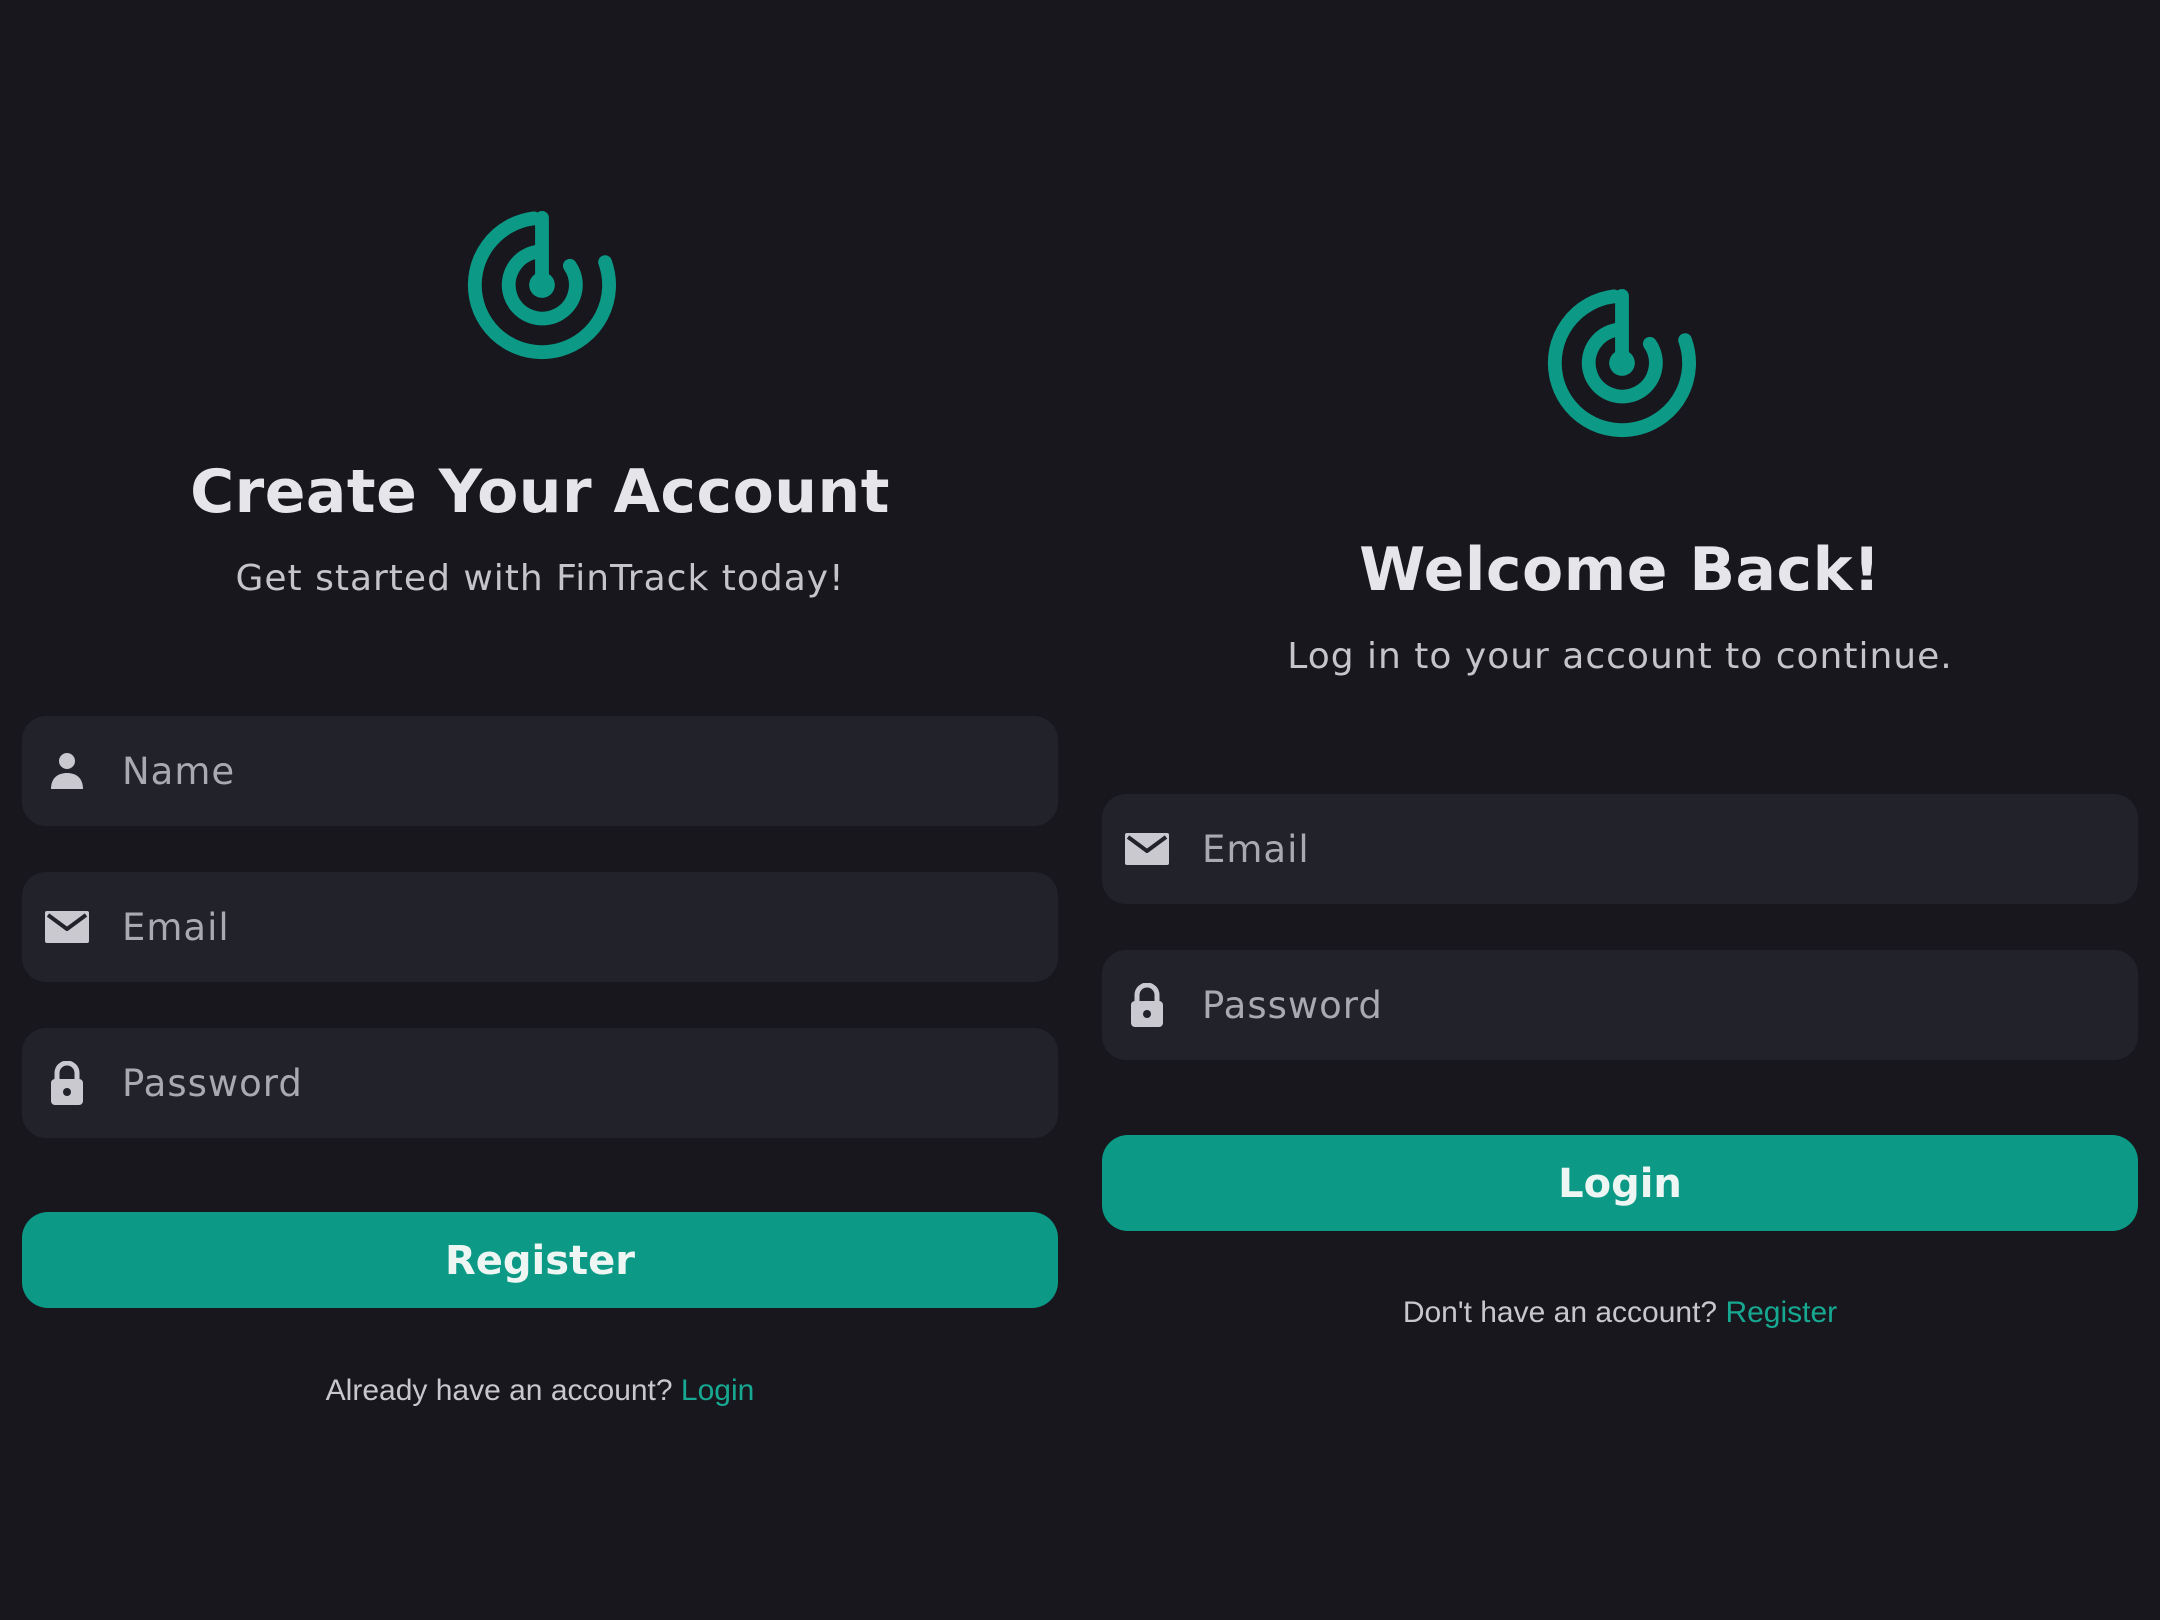 The width and height of the screenshot is (2160, 1620). I want to click on register-link: Register, so click(1781, 1312).